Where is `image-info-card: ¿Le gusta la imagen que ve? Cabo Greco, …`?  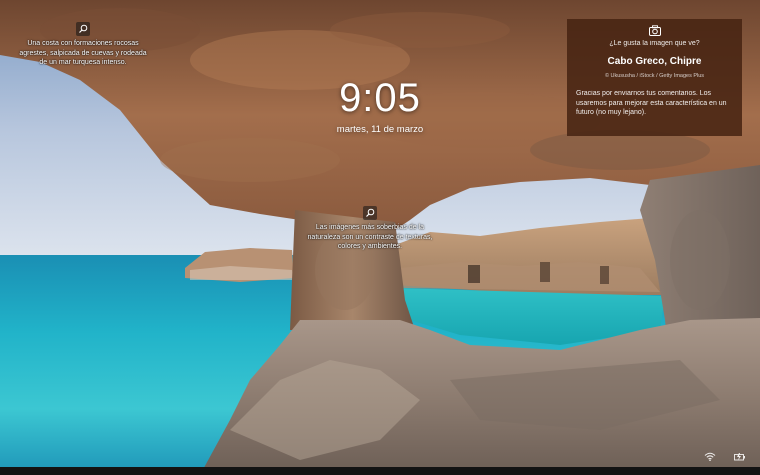
image-info-card: ¿Le gusta la imagen que ve? Cabo Greco, … is located at coordinates (654, 77).